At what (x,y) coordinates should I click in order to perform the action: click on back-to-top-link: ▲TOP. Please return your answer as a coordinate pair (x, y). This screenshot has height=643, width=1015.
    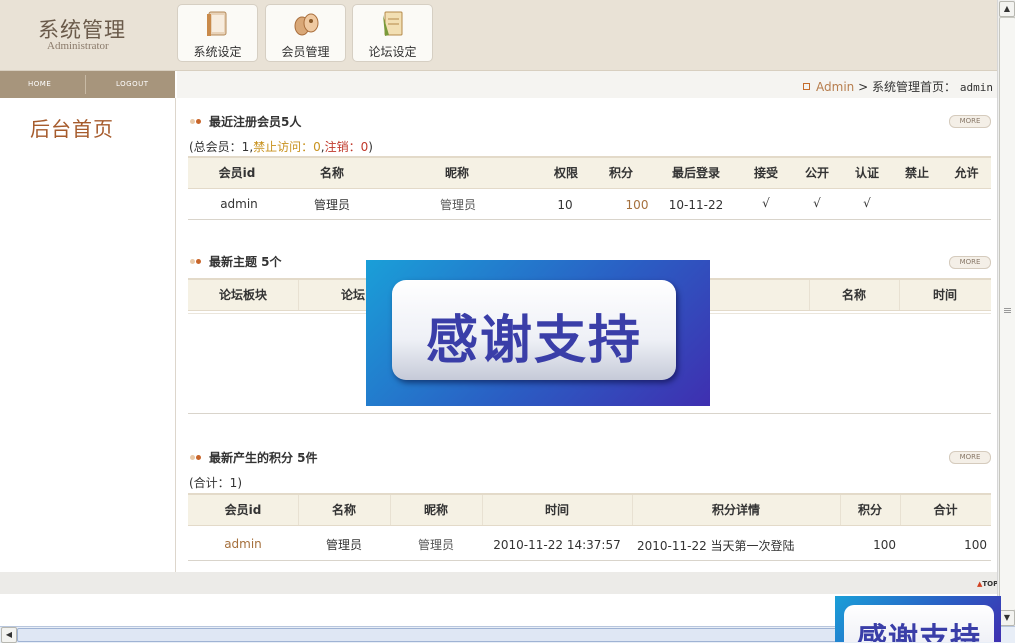
    Looking at the image, I should click on (987, 584).